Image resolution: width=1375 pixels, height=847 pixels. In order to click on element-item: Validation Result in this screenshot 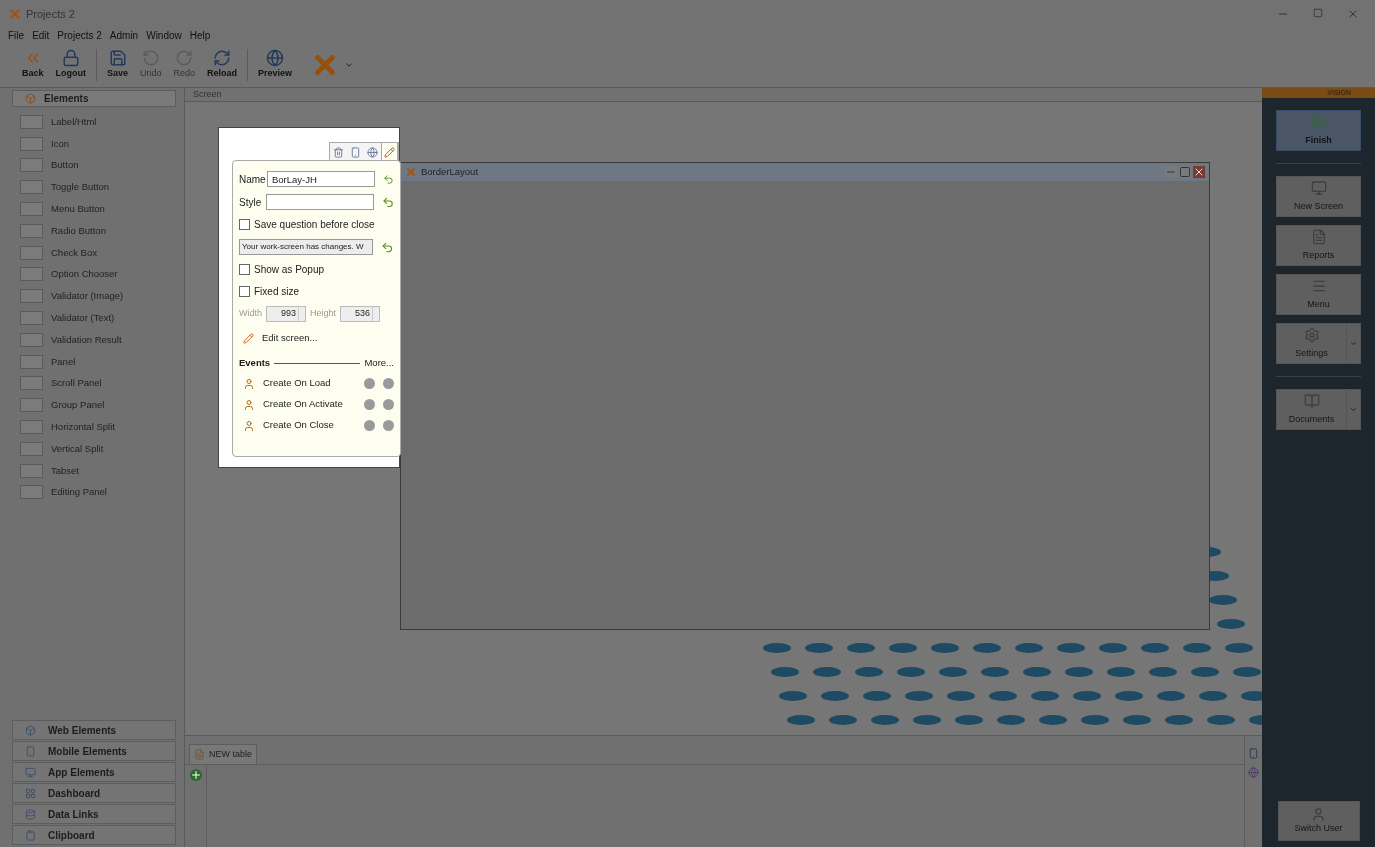, I will do `click(98, 339)`.